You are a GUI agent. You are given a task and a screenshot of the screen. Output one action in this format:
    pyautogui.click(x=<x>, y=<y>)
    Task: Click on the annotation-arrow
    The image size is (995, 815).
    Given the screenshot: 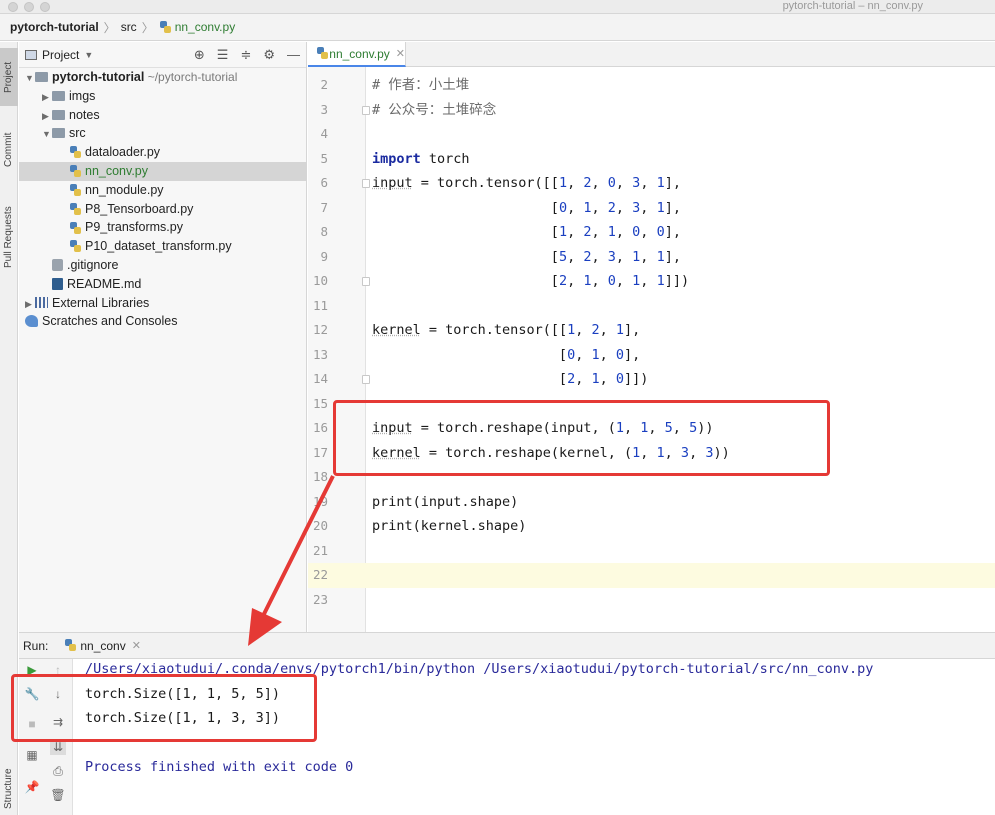 What is the action you would take?
    pyautogui.click(x=291, y=560)
    